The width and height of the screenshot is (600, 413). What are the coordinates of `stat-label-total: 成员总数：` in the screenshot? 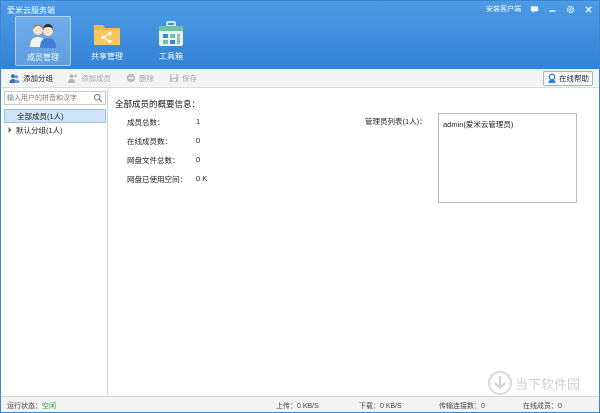 It's located at (146, 122).